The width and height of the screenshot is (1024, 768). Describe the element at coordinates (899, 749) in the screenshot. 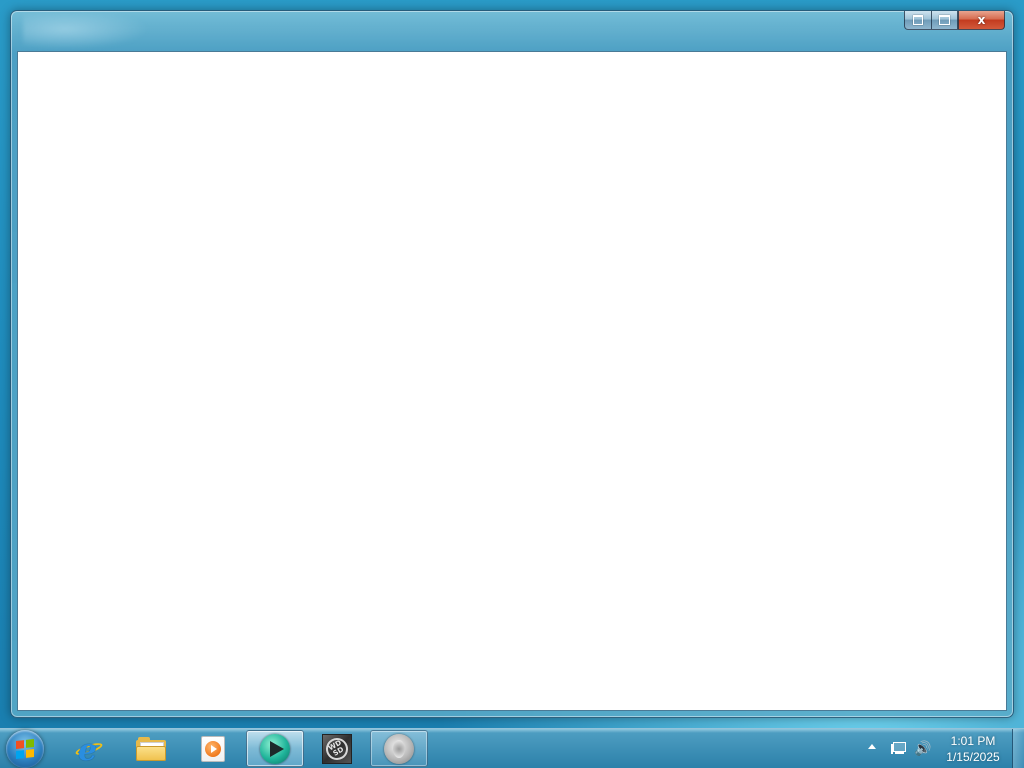

I see `network-icon` at that location.